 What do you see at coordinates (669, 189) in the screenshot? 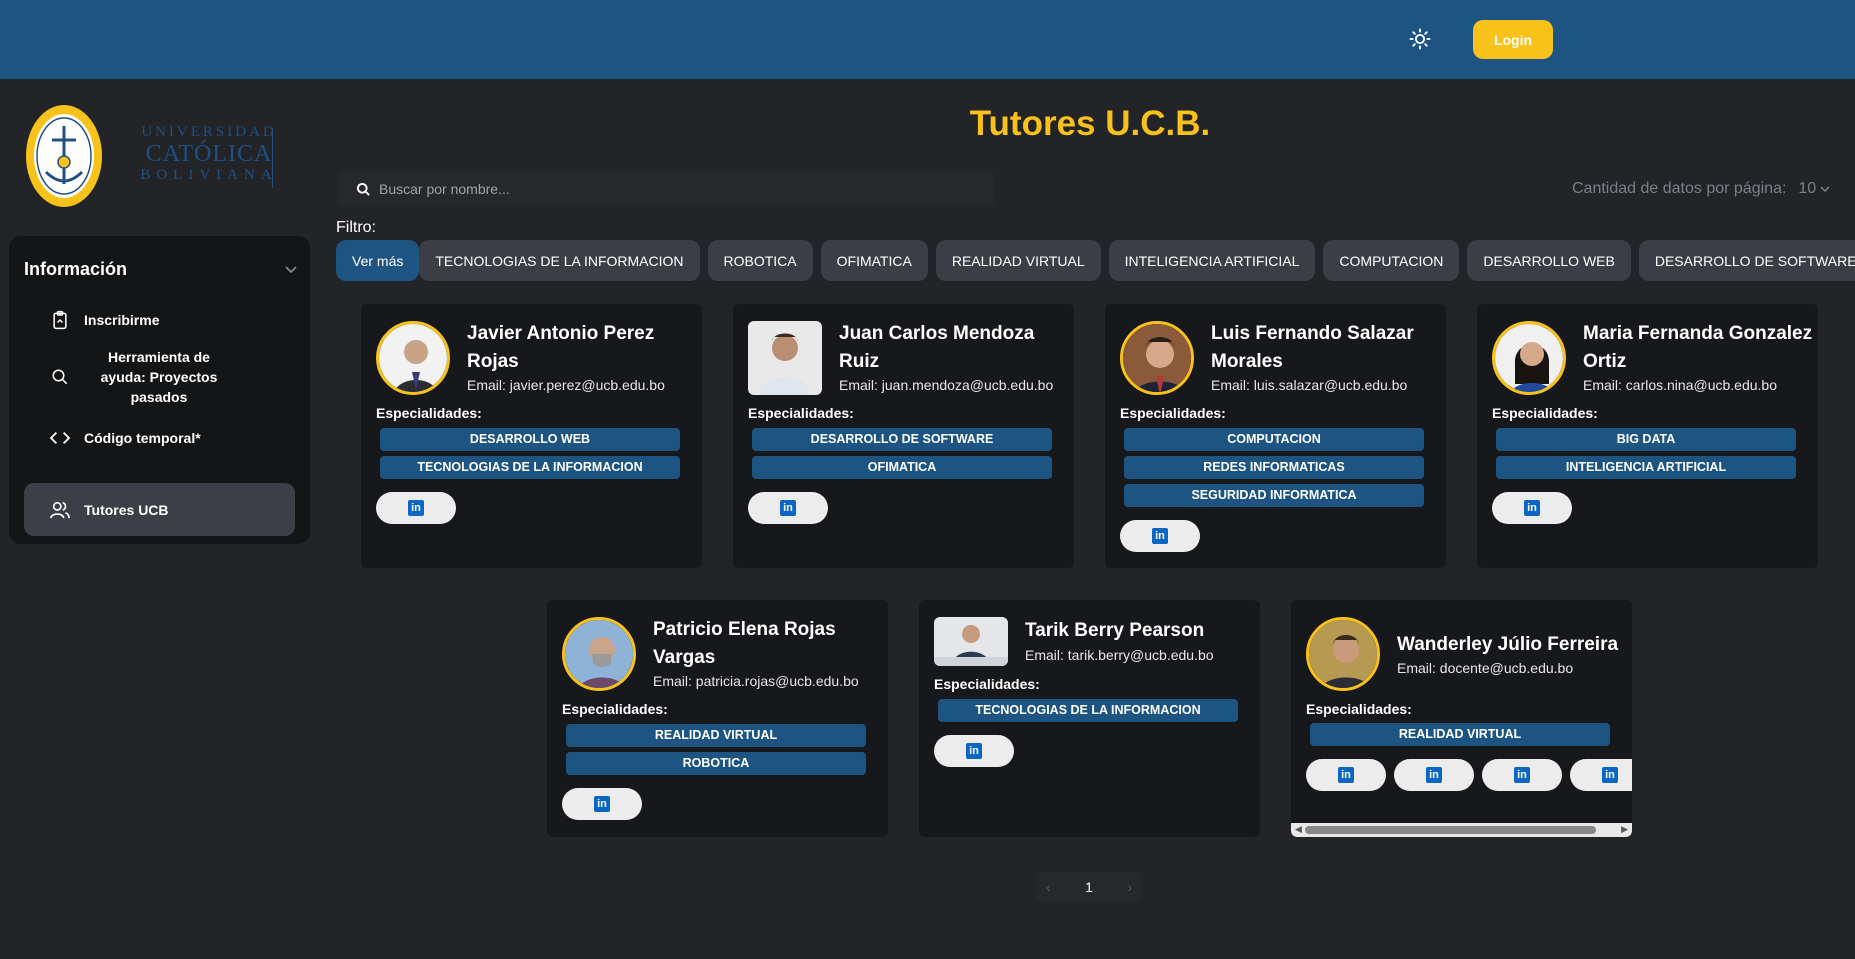
I see `search-input` at bounding box center [669, 189].